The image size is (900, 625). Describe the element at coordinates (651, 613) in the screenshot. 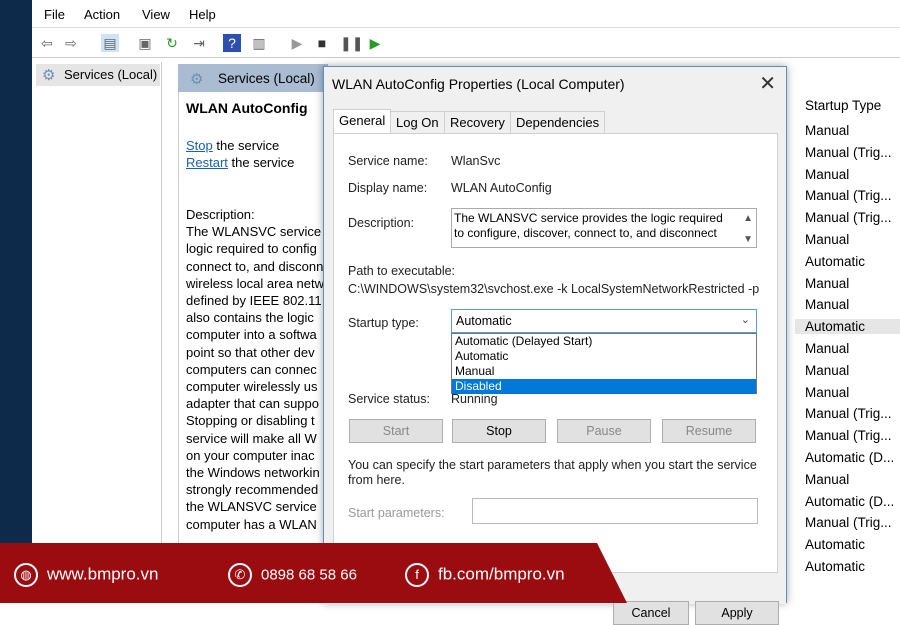

I see `cancel-button: Cancel` at that location.